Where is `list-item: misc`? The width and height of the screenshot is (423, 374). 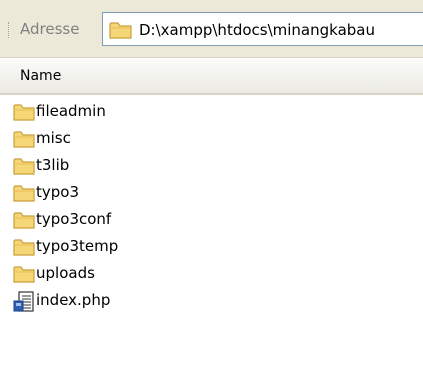
list-item: misc is located at coordinates (211, 138).